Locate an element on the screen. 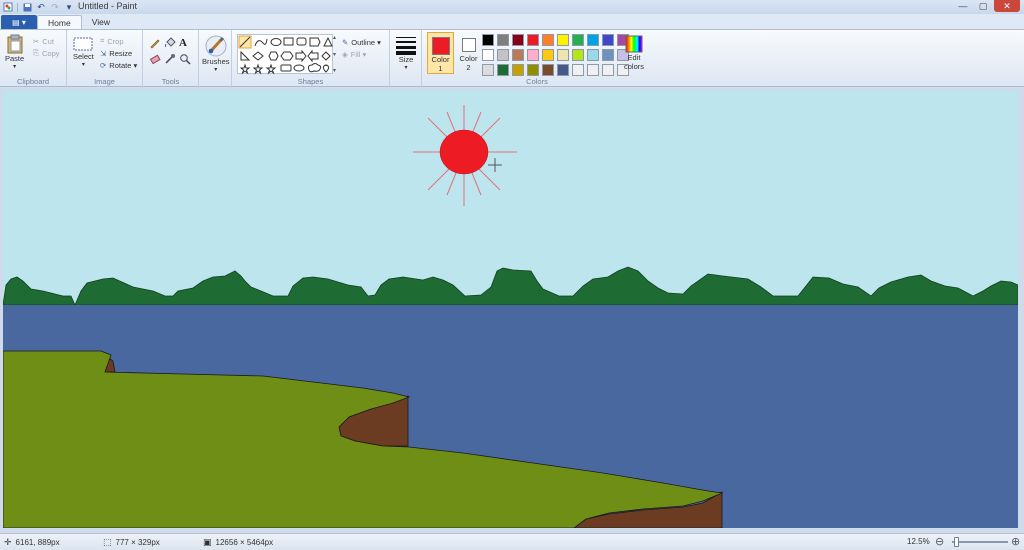 Image resolution: width=1024 pixels, height=550 pixels. color2-swatch is located at coordinates (468, 45).